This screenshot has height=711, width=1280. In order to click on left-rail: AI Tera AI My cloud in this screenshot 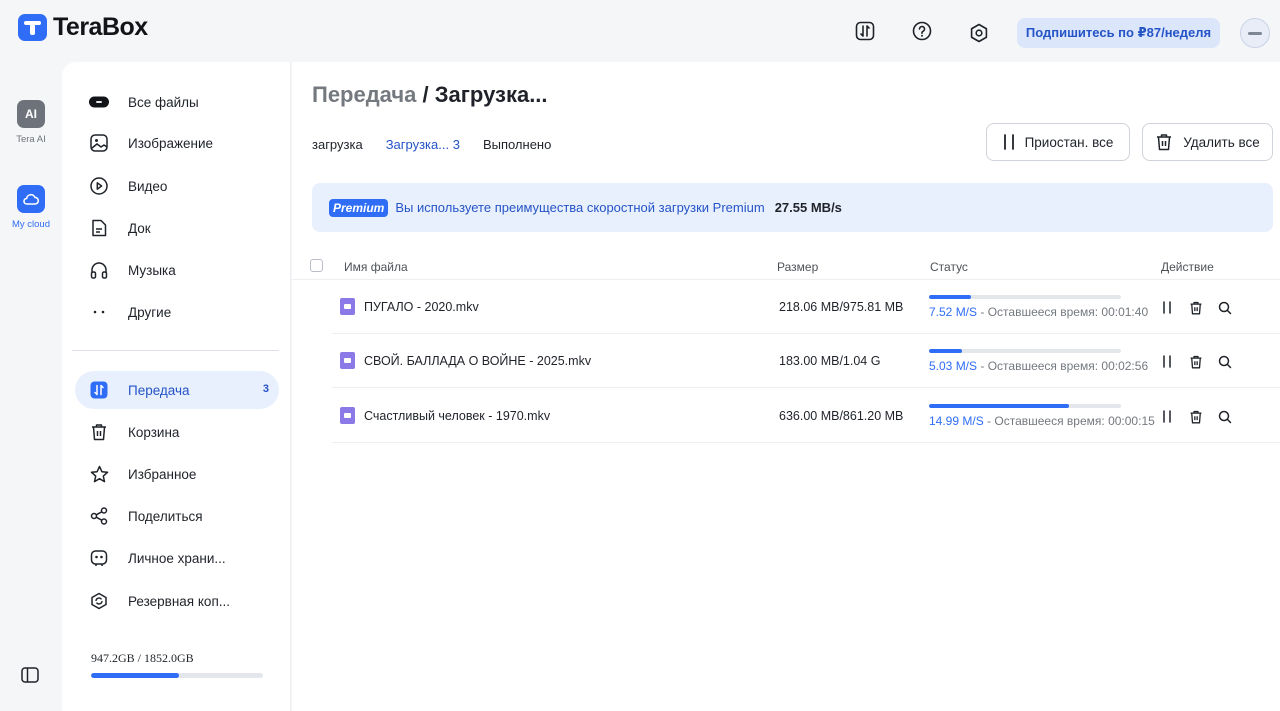, I will do `click(31, 386)`.